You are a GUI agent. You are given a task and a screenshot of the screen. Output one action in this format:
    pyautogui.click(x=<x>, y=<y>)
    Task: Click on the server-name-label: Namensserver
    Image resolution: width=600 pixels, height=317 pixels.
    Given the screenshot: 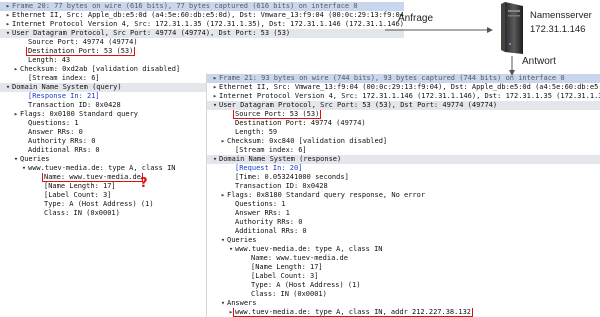 What is the action you would take?
    pyautogui.click(x=561, y=15)
    